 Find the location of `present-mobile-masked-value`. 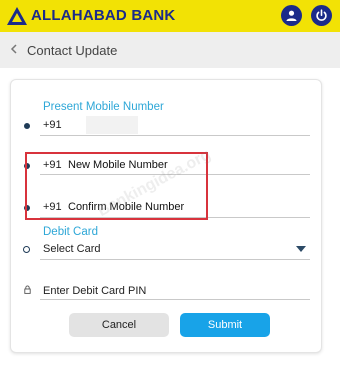

present-mobile-masked-value is located at coordinates (112, 125).